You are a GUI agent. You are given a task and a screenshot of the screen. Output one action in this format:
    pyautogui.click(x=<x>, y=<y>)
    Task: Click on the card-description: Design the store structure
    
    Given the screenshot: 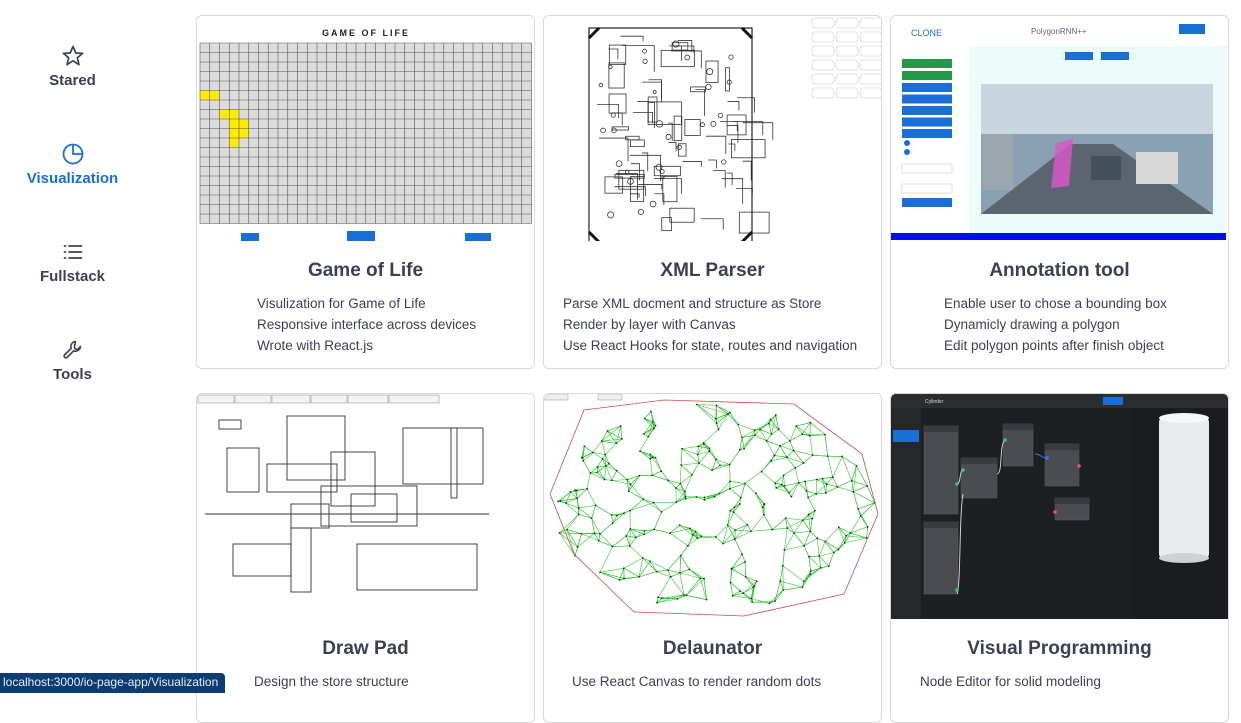 What is the action you would take?
    pyautogui.click(x=365, y=681)
    